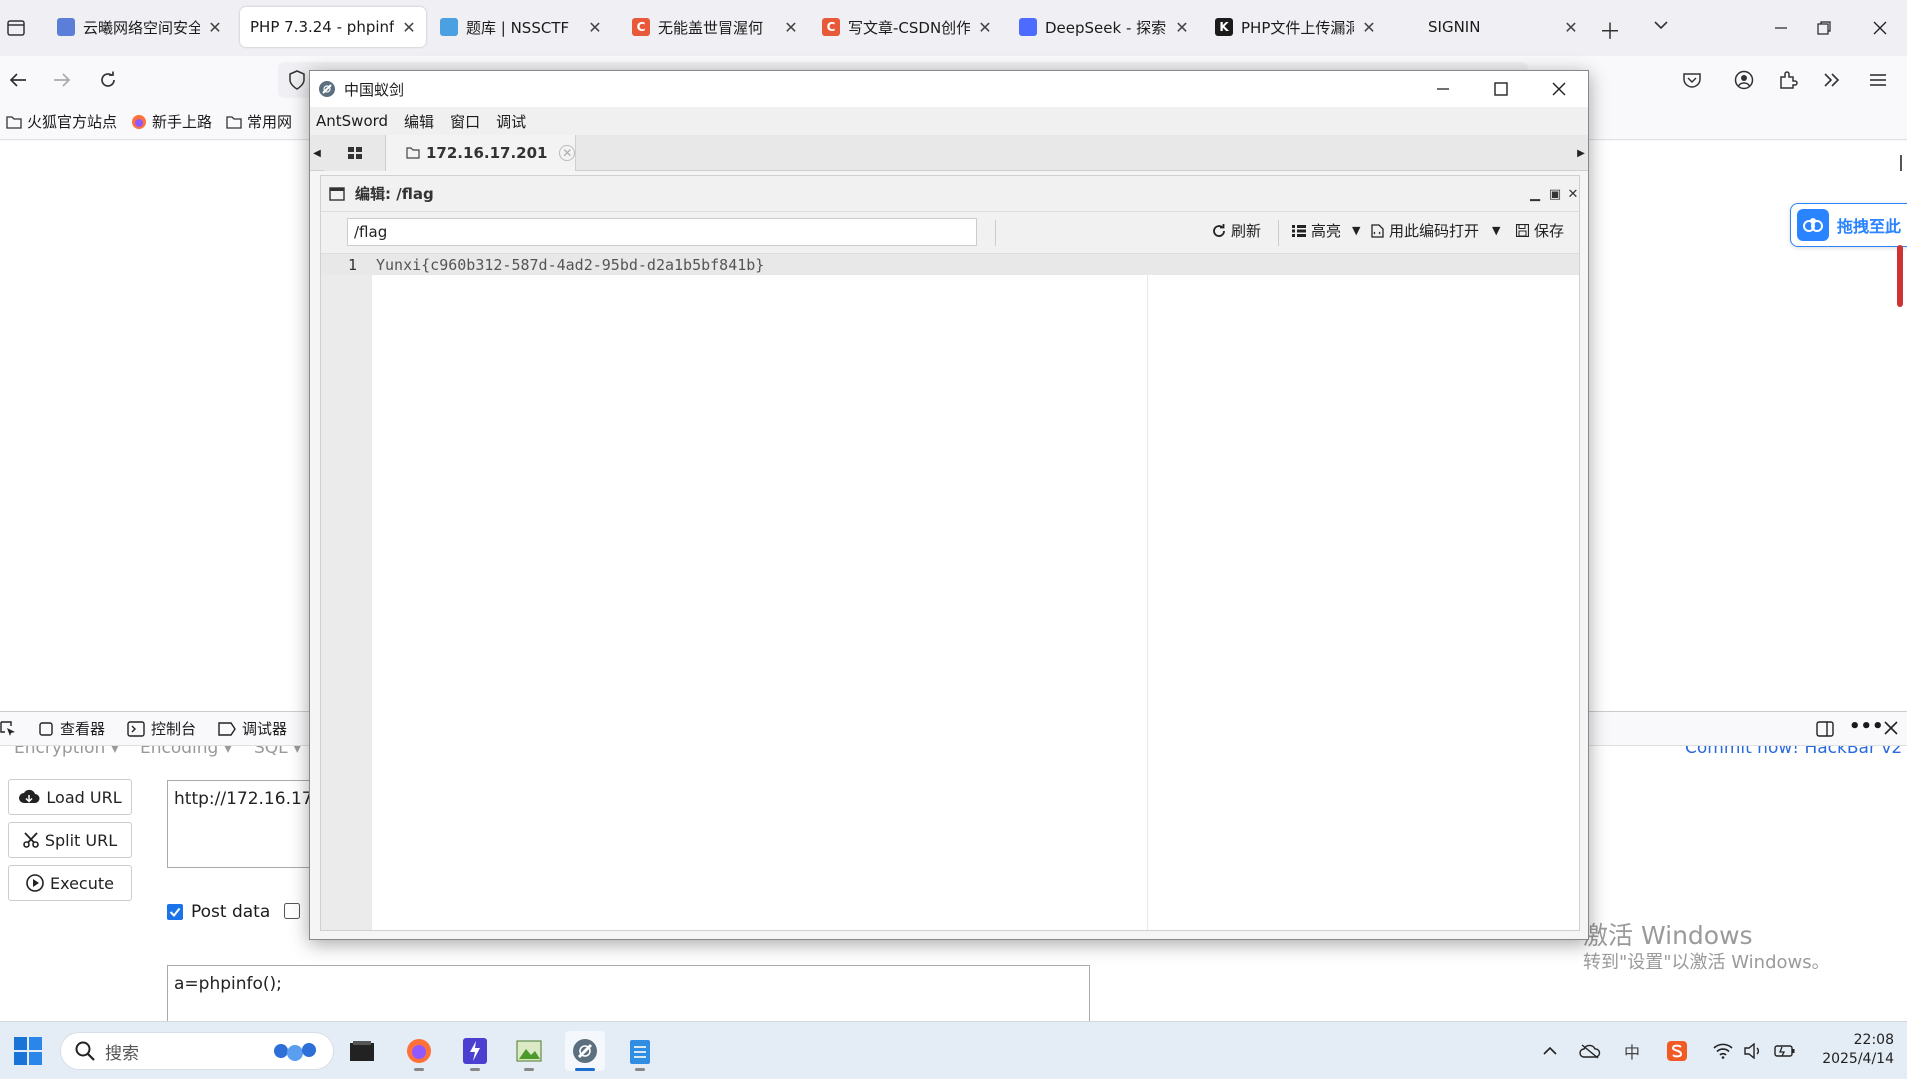  Describe the element at coordinates (66, 752) in the screenshot. I see `menu-encryption: Encryption ▾` at that location.